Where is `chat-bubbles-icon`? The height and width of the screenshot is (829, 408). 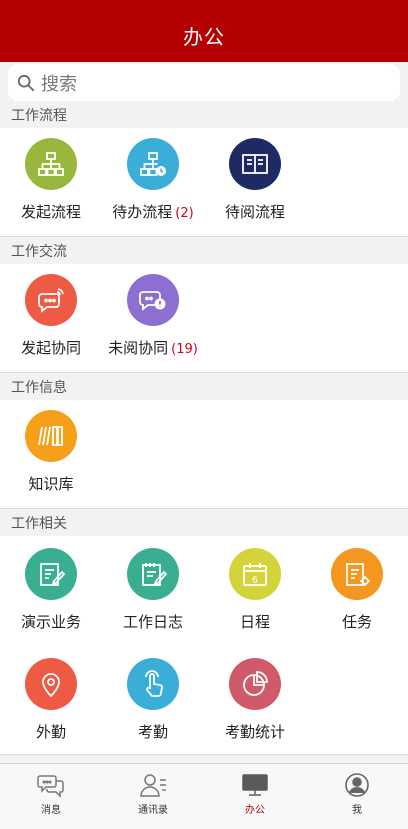 chat-bubbles-icon is located at coordinates (50, 786).